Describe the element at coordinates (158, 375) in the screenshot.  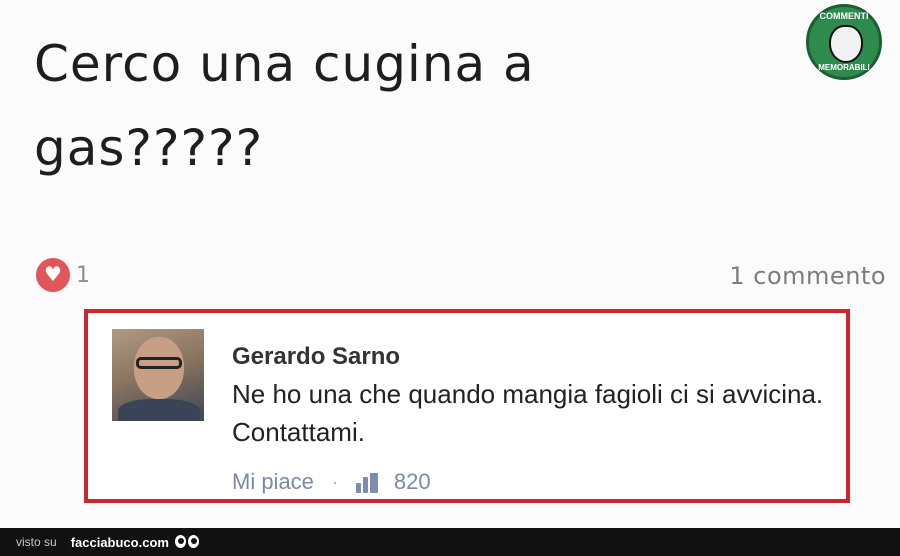
I see `avatar` at that location.